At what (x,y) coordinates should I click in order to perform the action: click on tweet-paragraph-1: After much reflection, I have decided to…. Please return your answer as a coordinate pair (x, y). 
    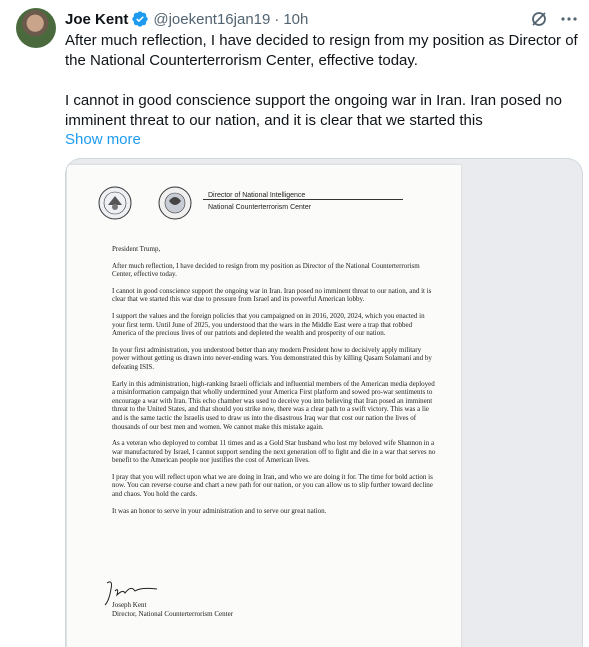
    Looking at the image, I should click on (321, 50).